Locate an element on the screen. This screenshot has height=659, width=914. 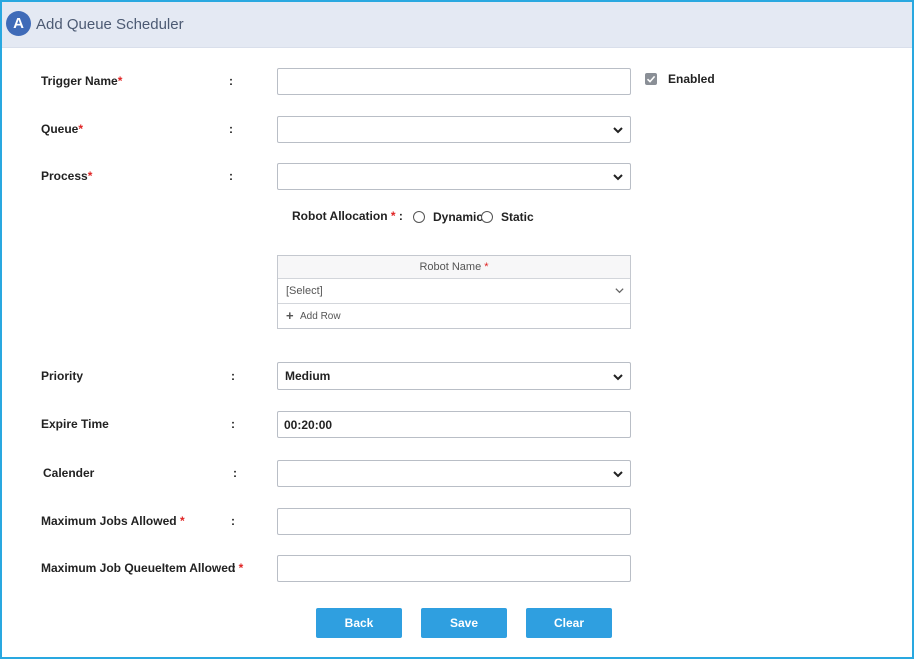
process-colon: : is located at coordinates (231, 176).